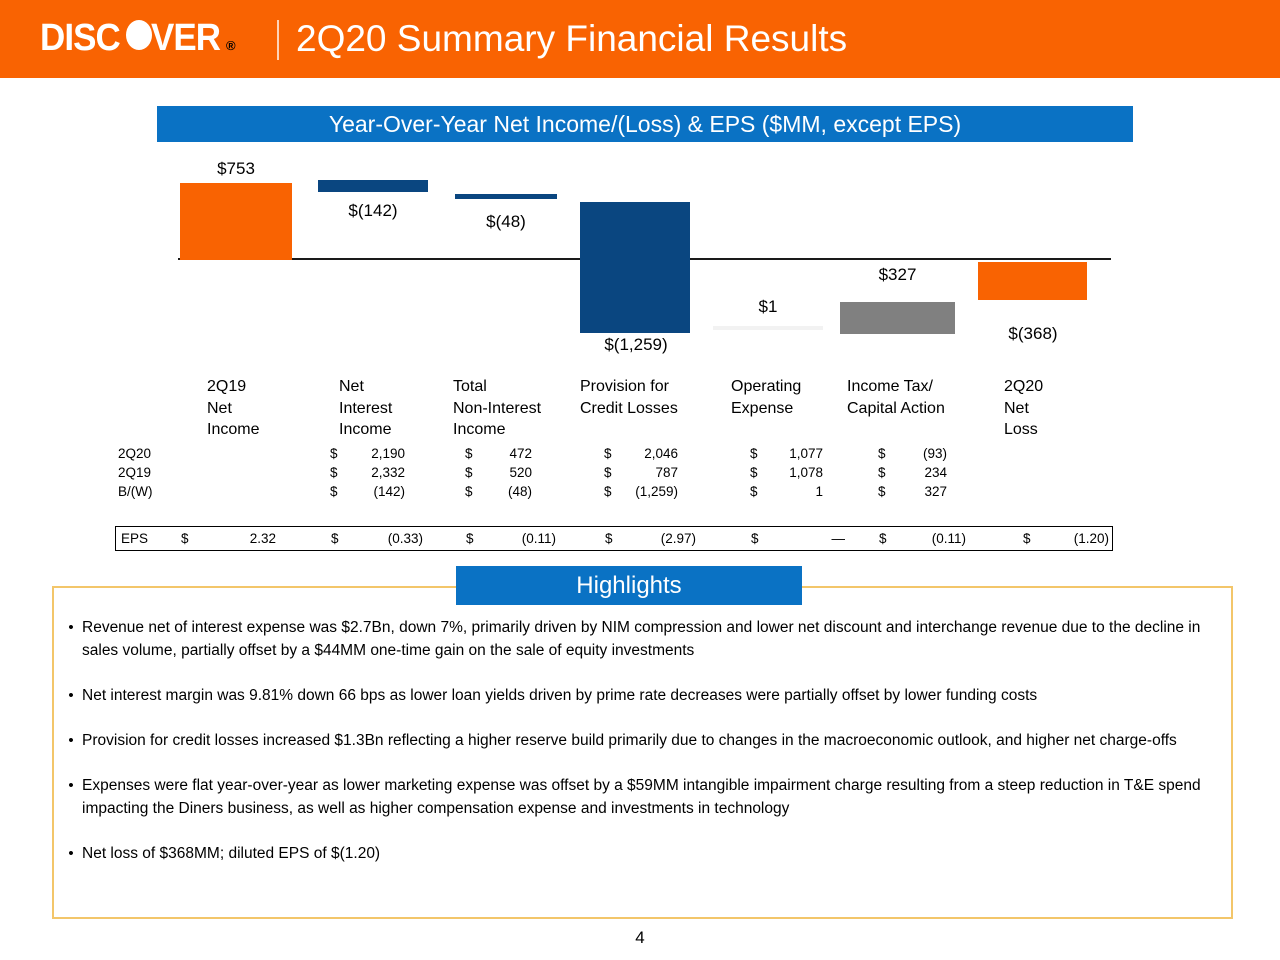 This screenshot has width=1280, height=960. I want to click on cat-net-interest-income: Net Interest Income, so click(365, 408).